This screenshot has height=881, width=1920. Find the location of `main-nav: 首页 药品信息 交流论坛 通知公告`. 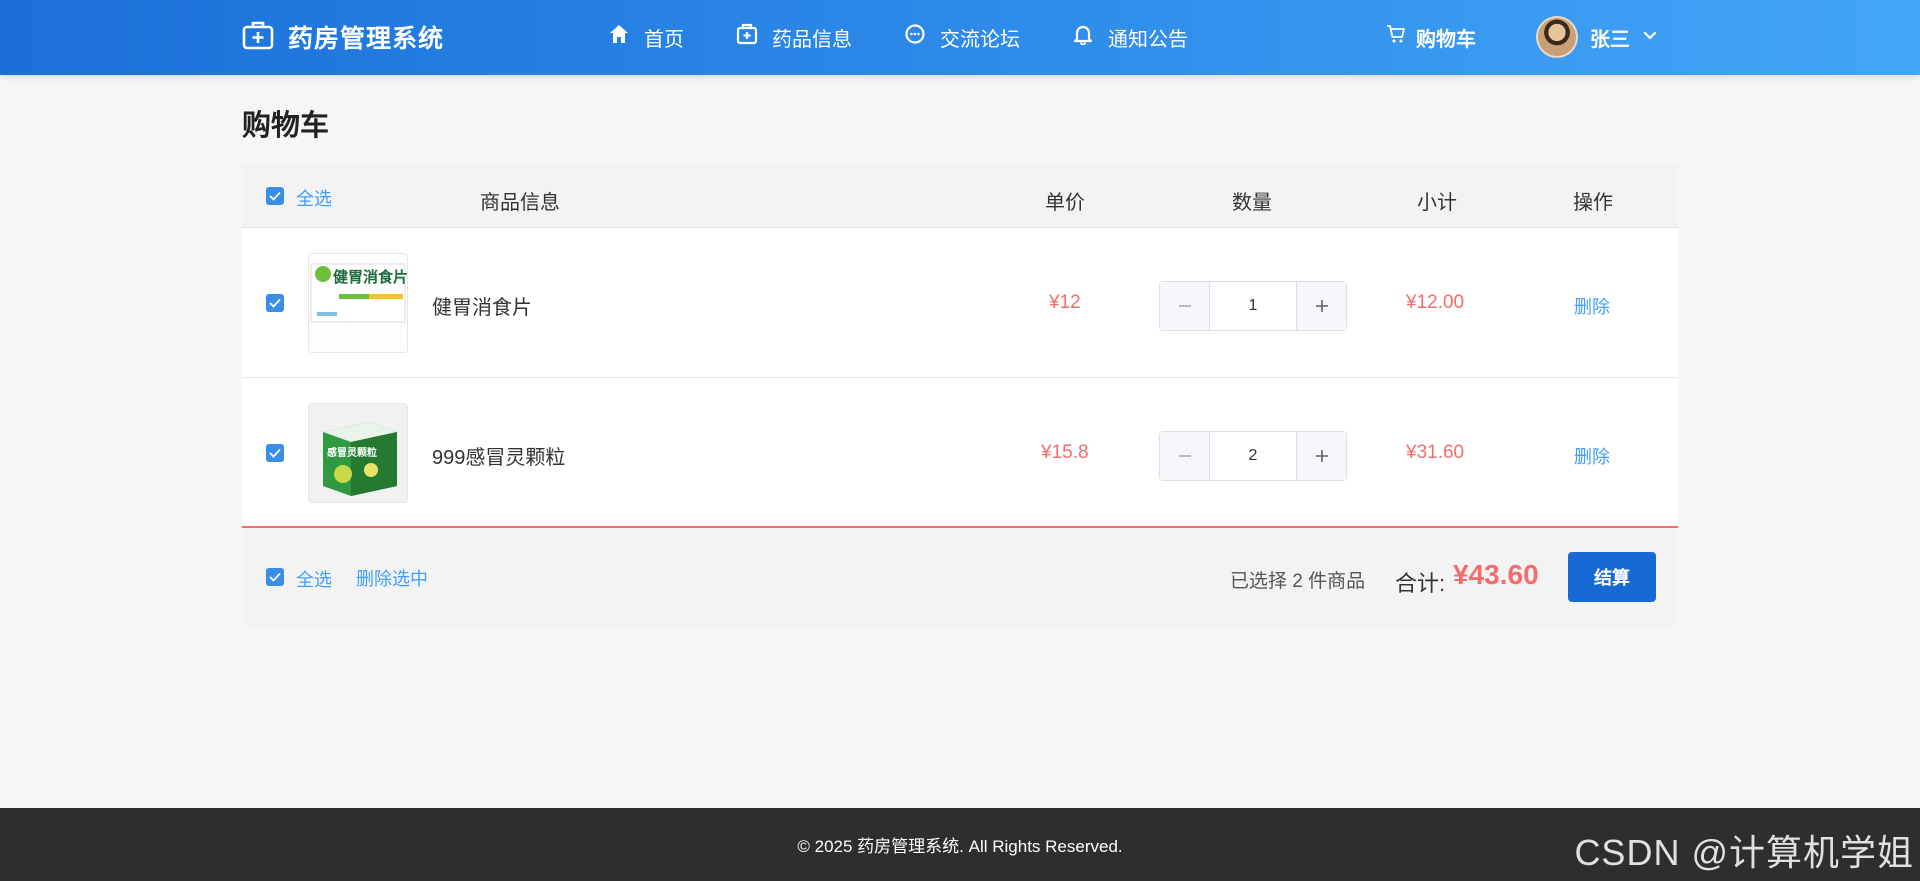

main-nav: 首页 药品信息 交流论坛 通知公告 is located at coordinates (924, 37).